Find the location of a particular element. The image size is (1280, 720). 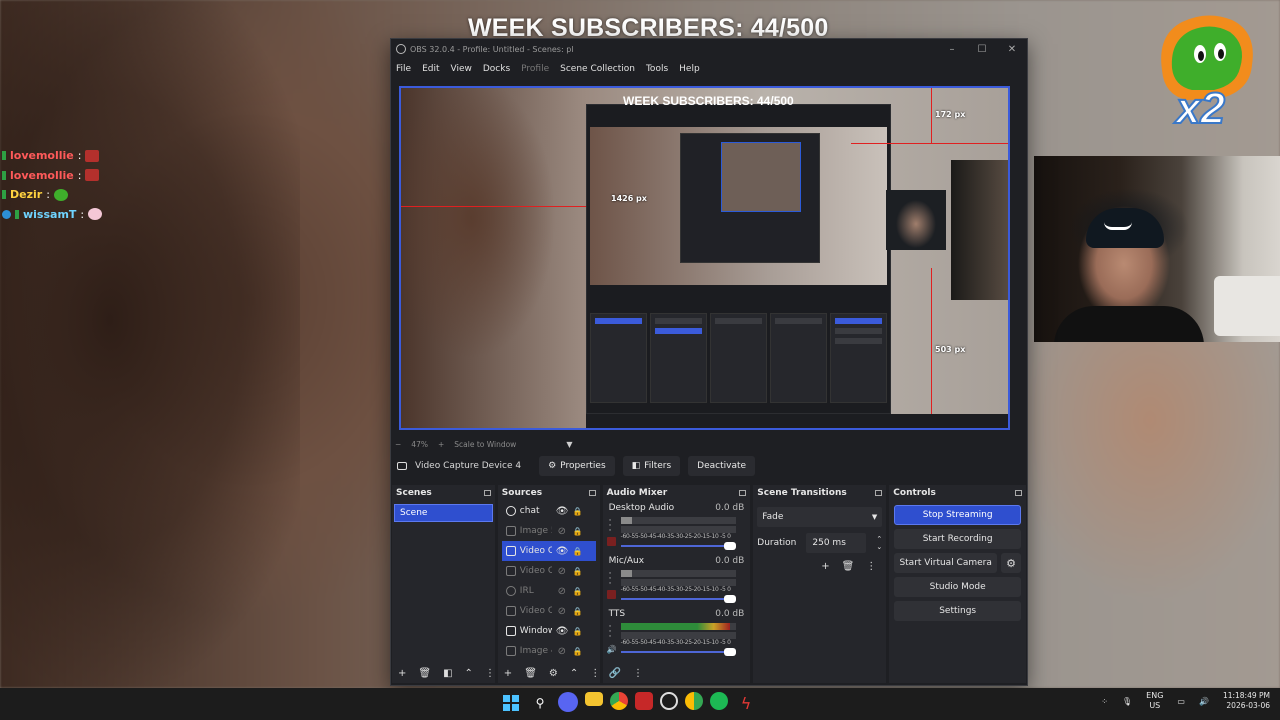

menu-help: Help is located at coordinates (689, 69).